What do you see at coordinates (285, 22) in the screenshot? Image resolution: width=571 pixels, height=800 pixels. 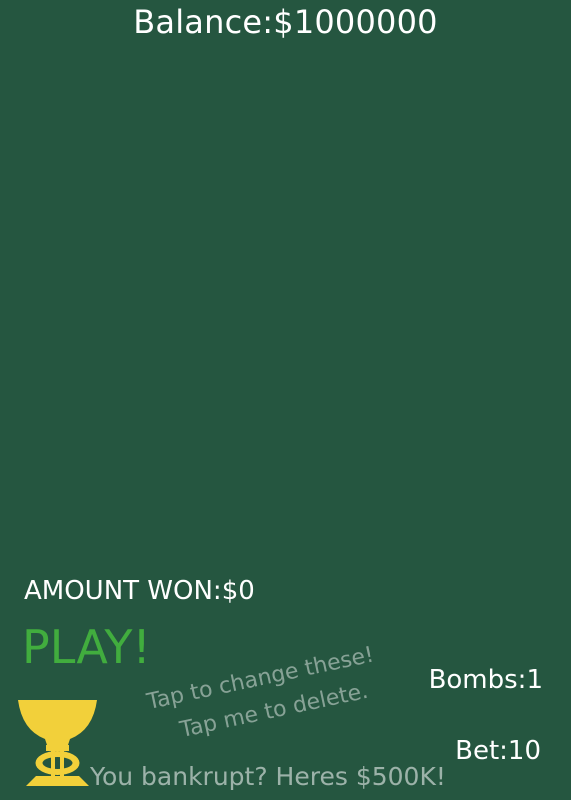 I see `balance-display: Balance:$1000000` at bounding box center [285, 22].